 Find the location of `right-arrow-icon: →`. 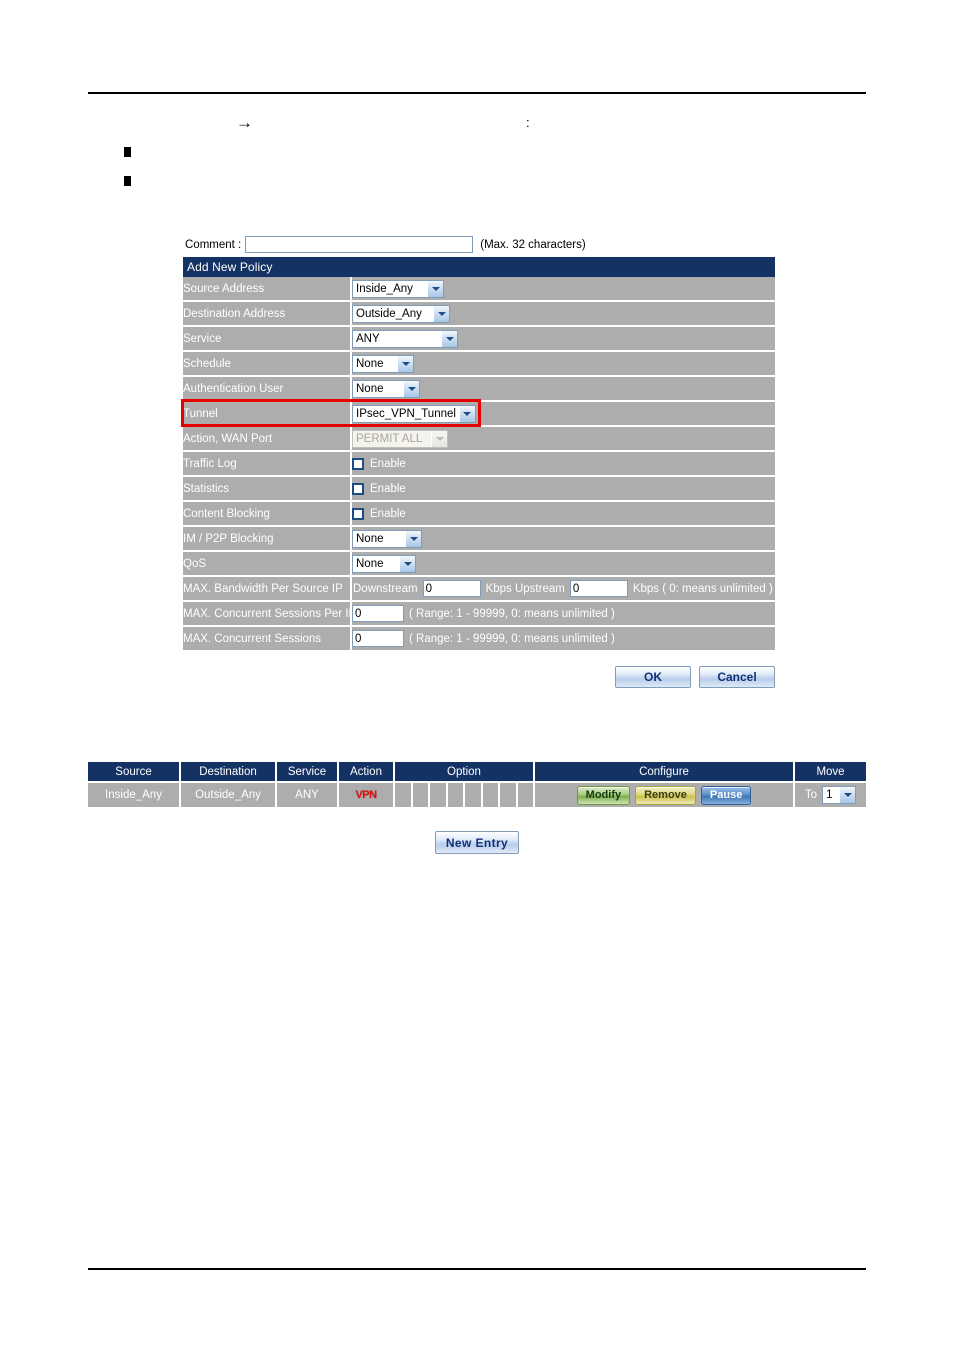

right-arrow-icon: → is located at coordinates (244, 122).